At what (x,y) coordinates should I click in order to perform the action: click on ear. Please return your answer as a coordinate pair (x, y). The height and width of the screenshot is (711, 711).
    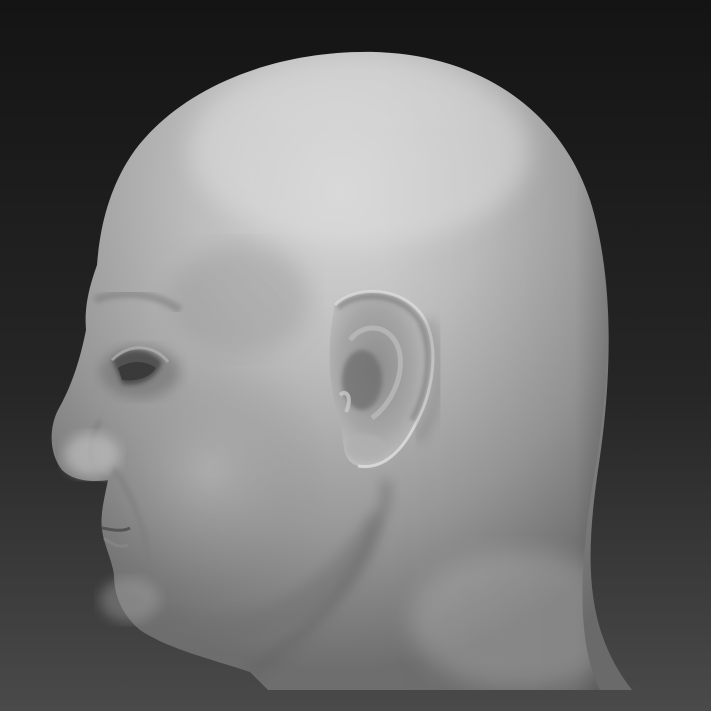
    Looking at the image, I should click on (386, 379).